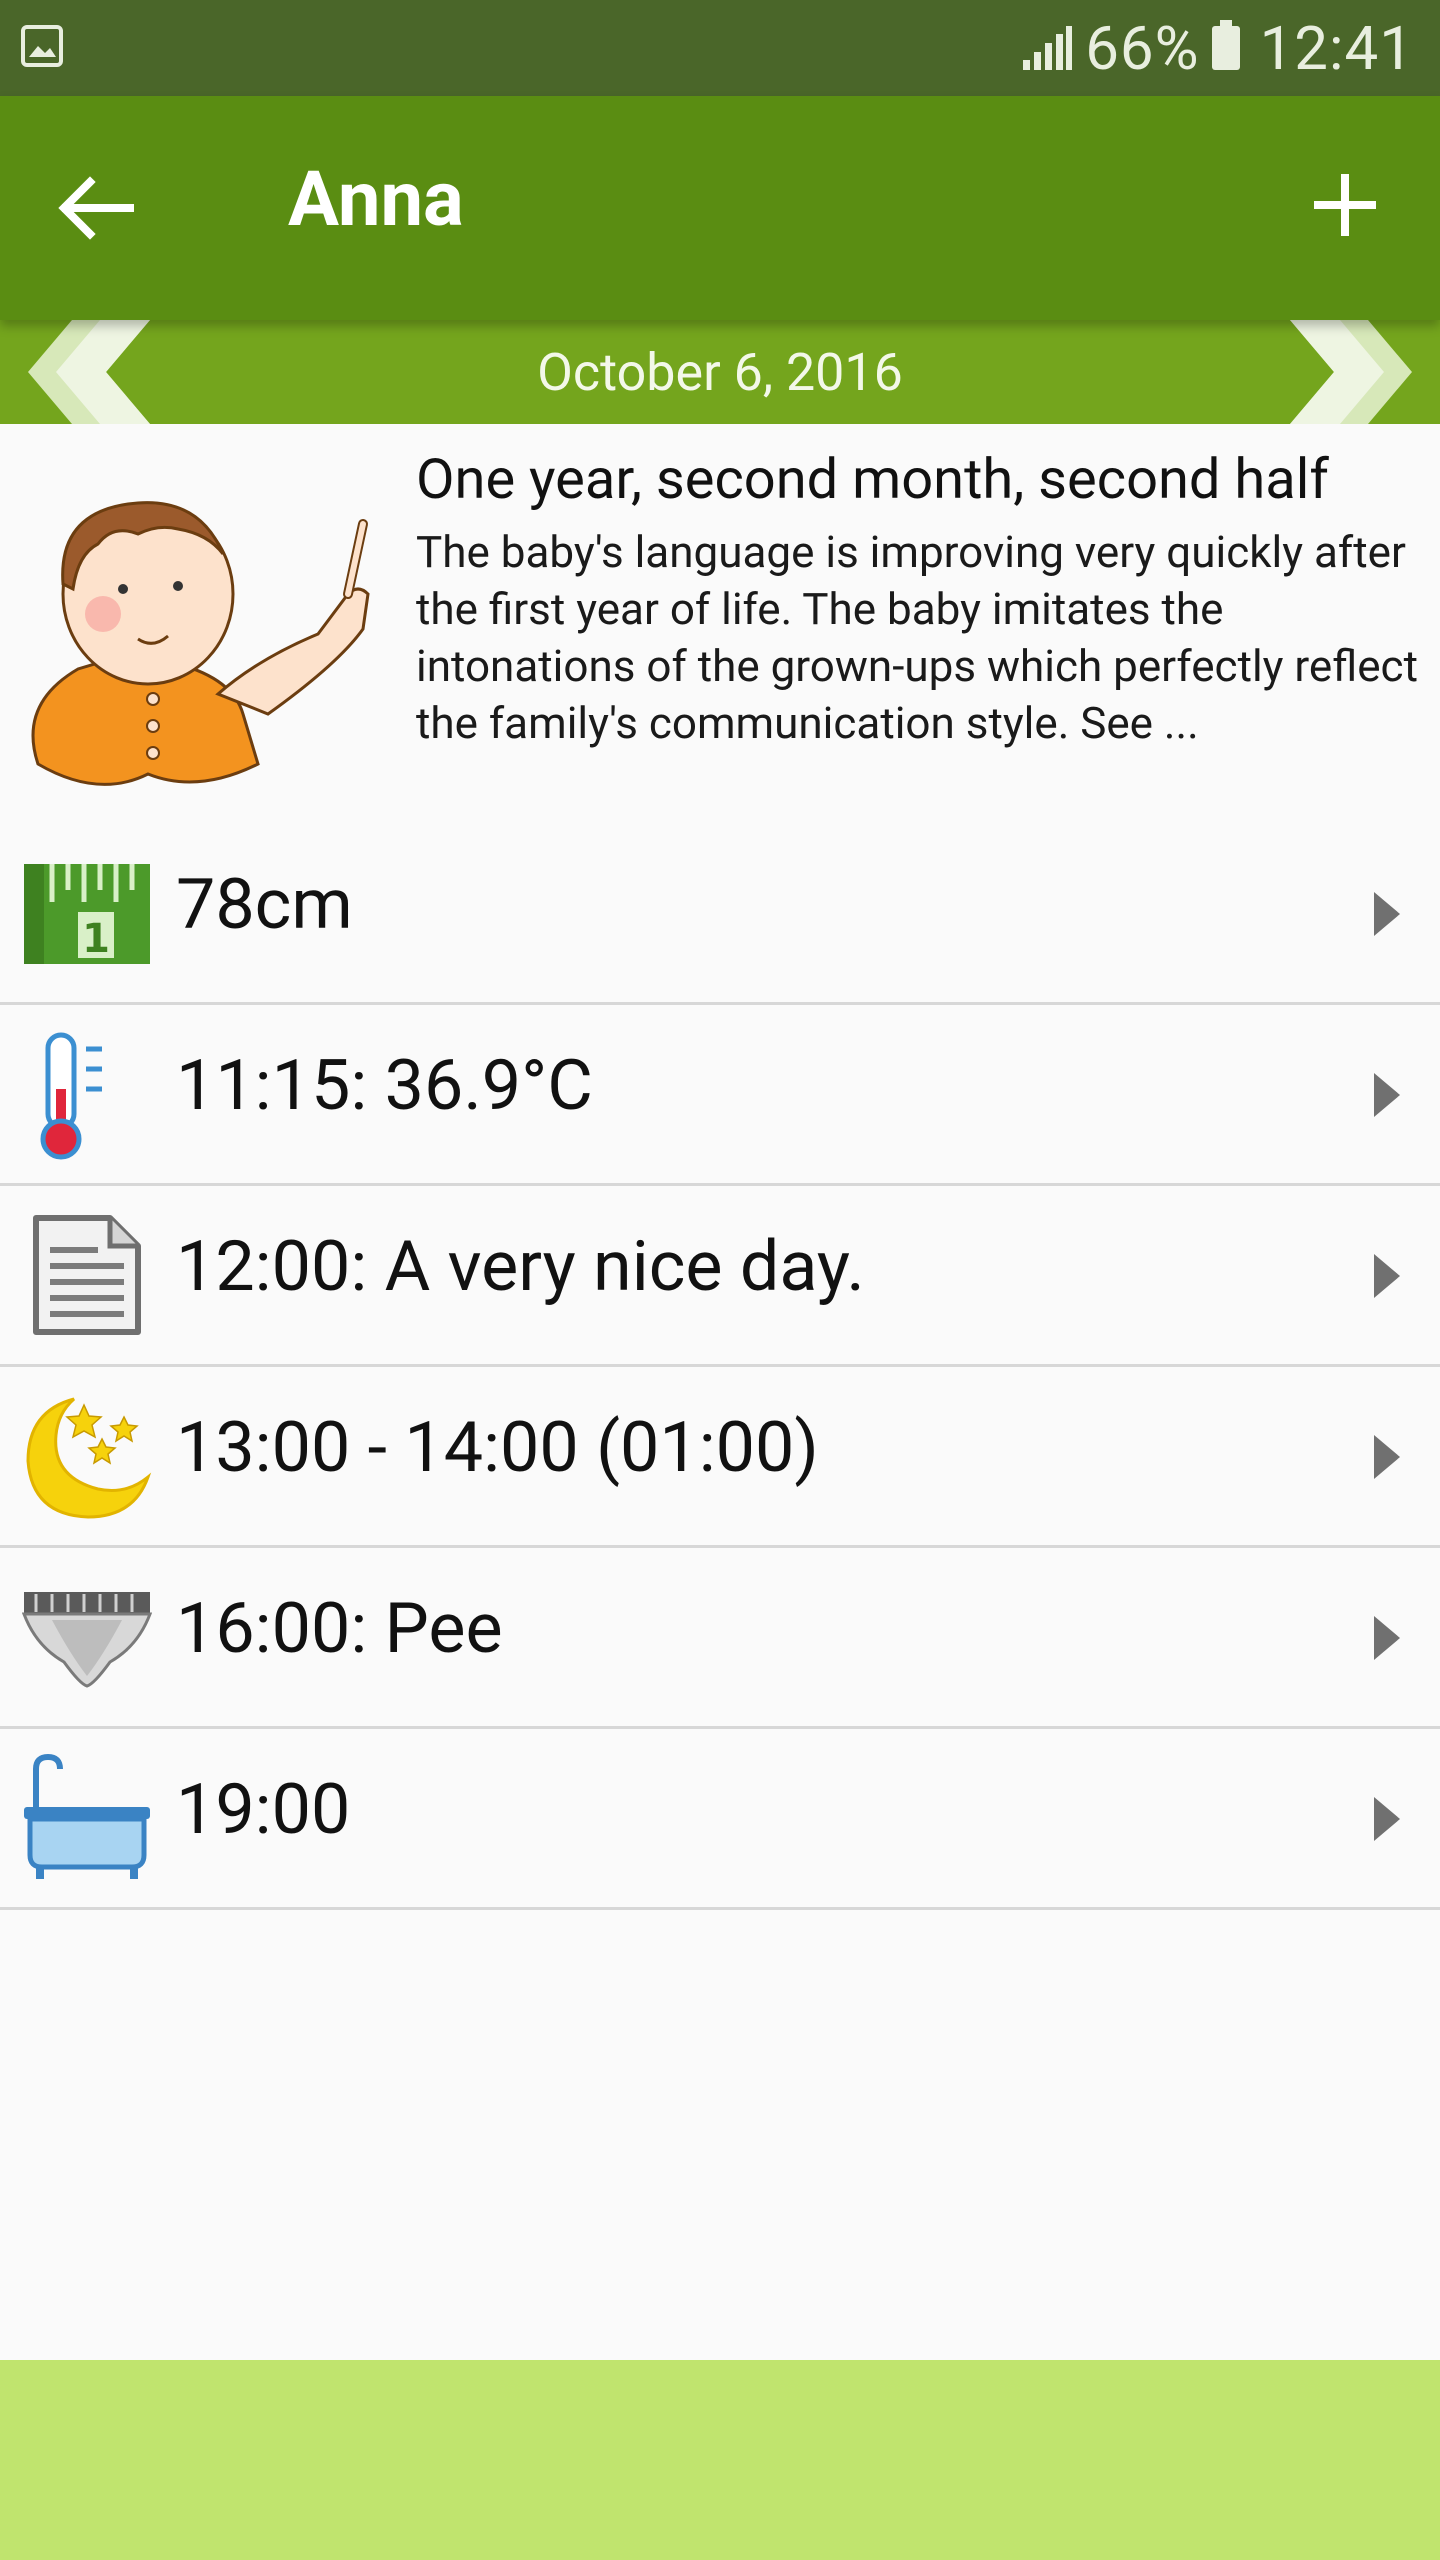 Image resolution: width=1440 pixels, height=2560 pixels. I want to click on image-notification-icon, so click(42, 46).